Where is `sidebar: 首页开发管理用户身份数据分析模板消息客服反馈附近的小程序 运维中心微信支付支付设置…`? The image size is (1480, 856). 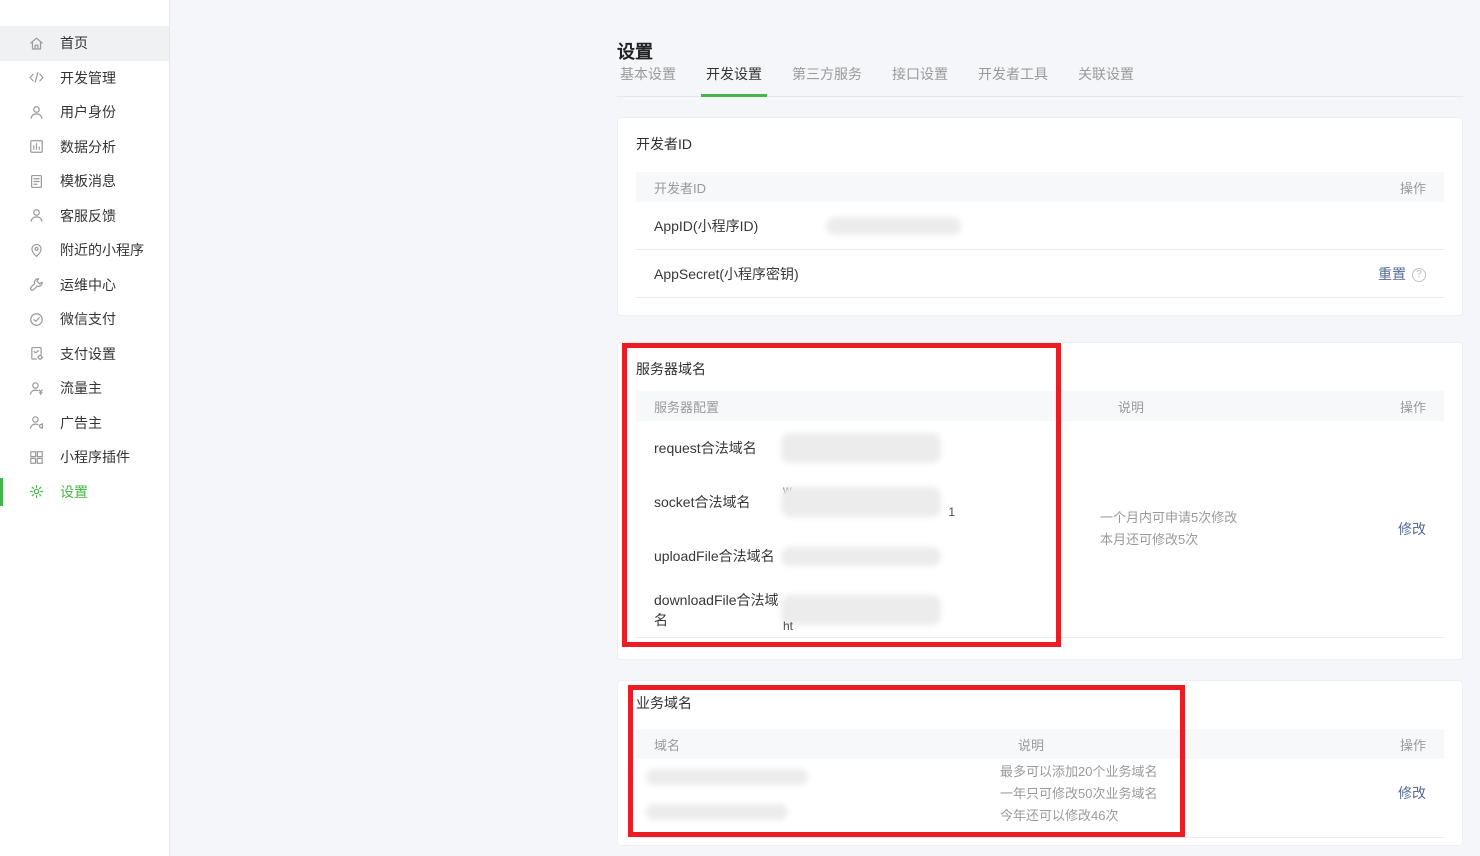
sidebar: 首页开发管理用户身份数据分析模板消息客服反馈附近的小程序 运维中心微信支付支付设置… is located at coordinates (85, 428).